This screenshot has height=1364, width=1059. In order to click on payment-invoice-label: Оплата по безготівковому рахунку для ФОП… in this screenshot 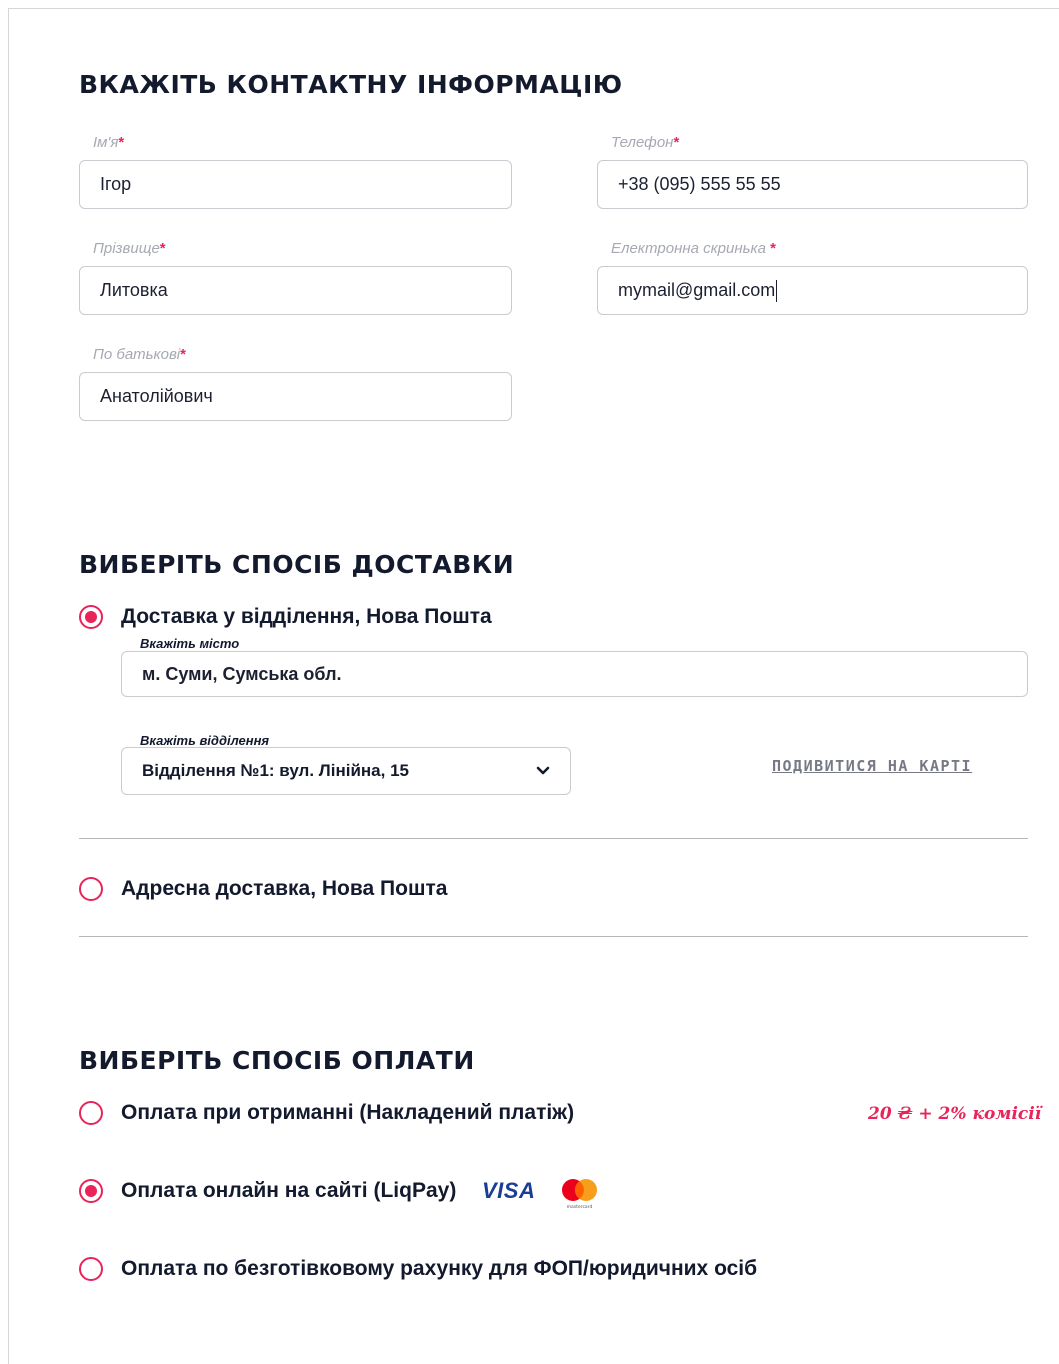, I will do `click(439, 1269)`.